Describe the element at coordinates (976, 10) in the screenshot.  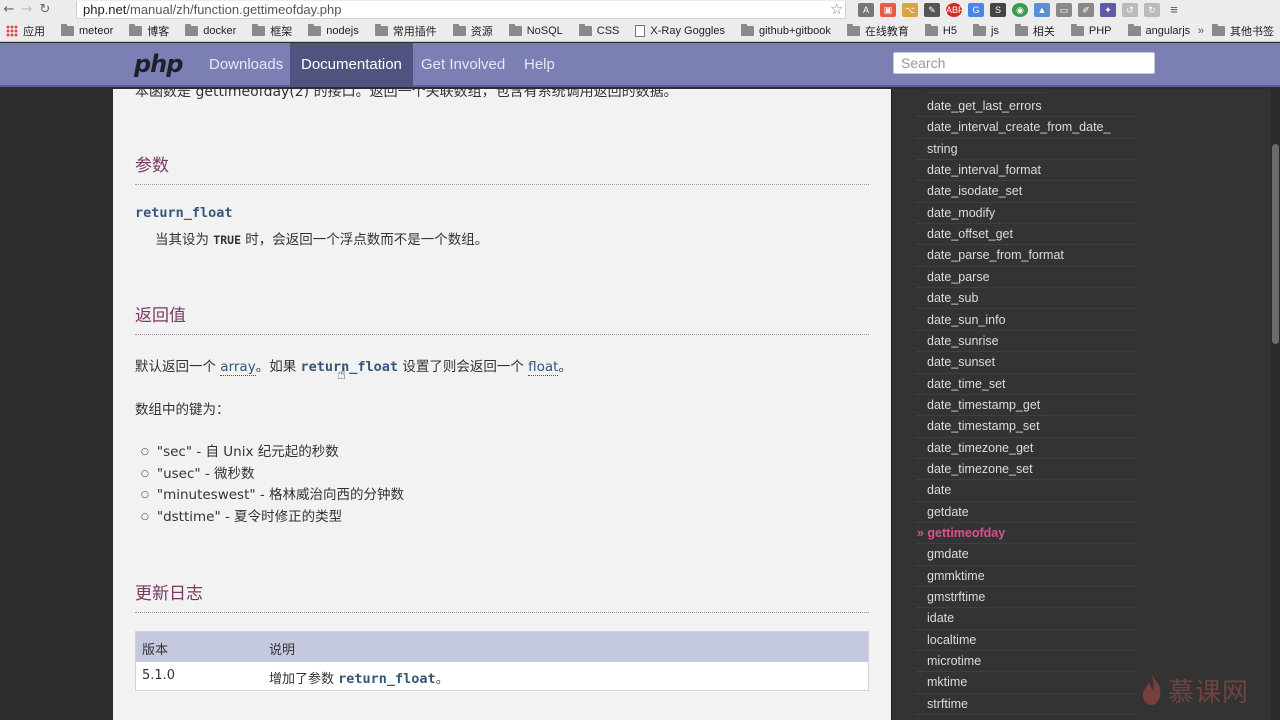
I see `translate-ext-icon: G` at that location.